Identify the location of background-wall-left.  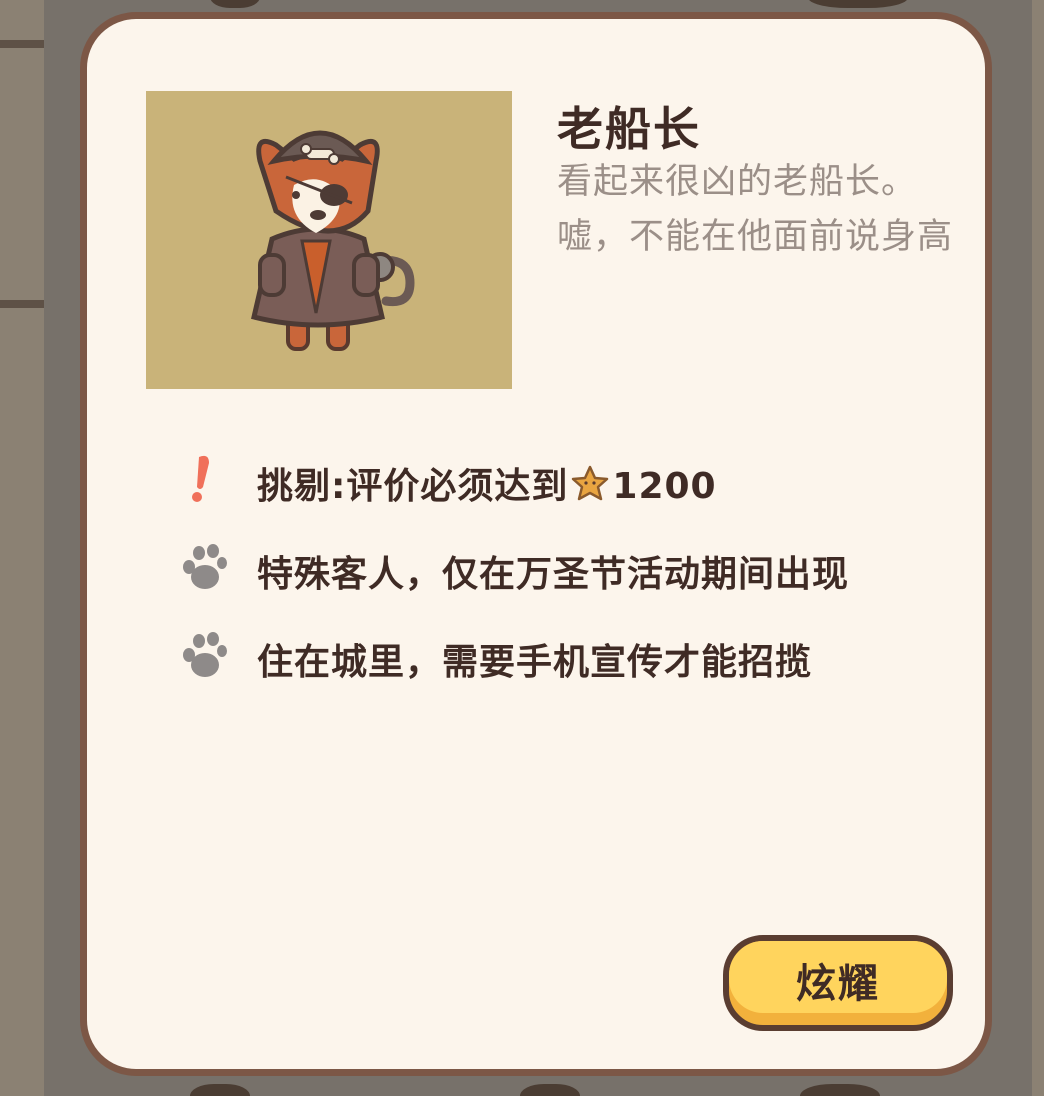
(22, 548).